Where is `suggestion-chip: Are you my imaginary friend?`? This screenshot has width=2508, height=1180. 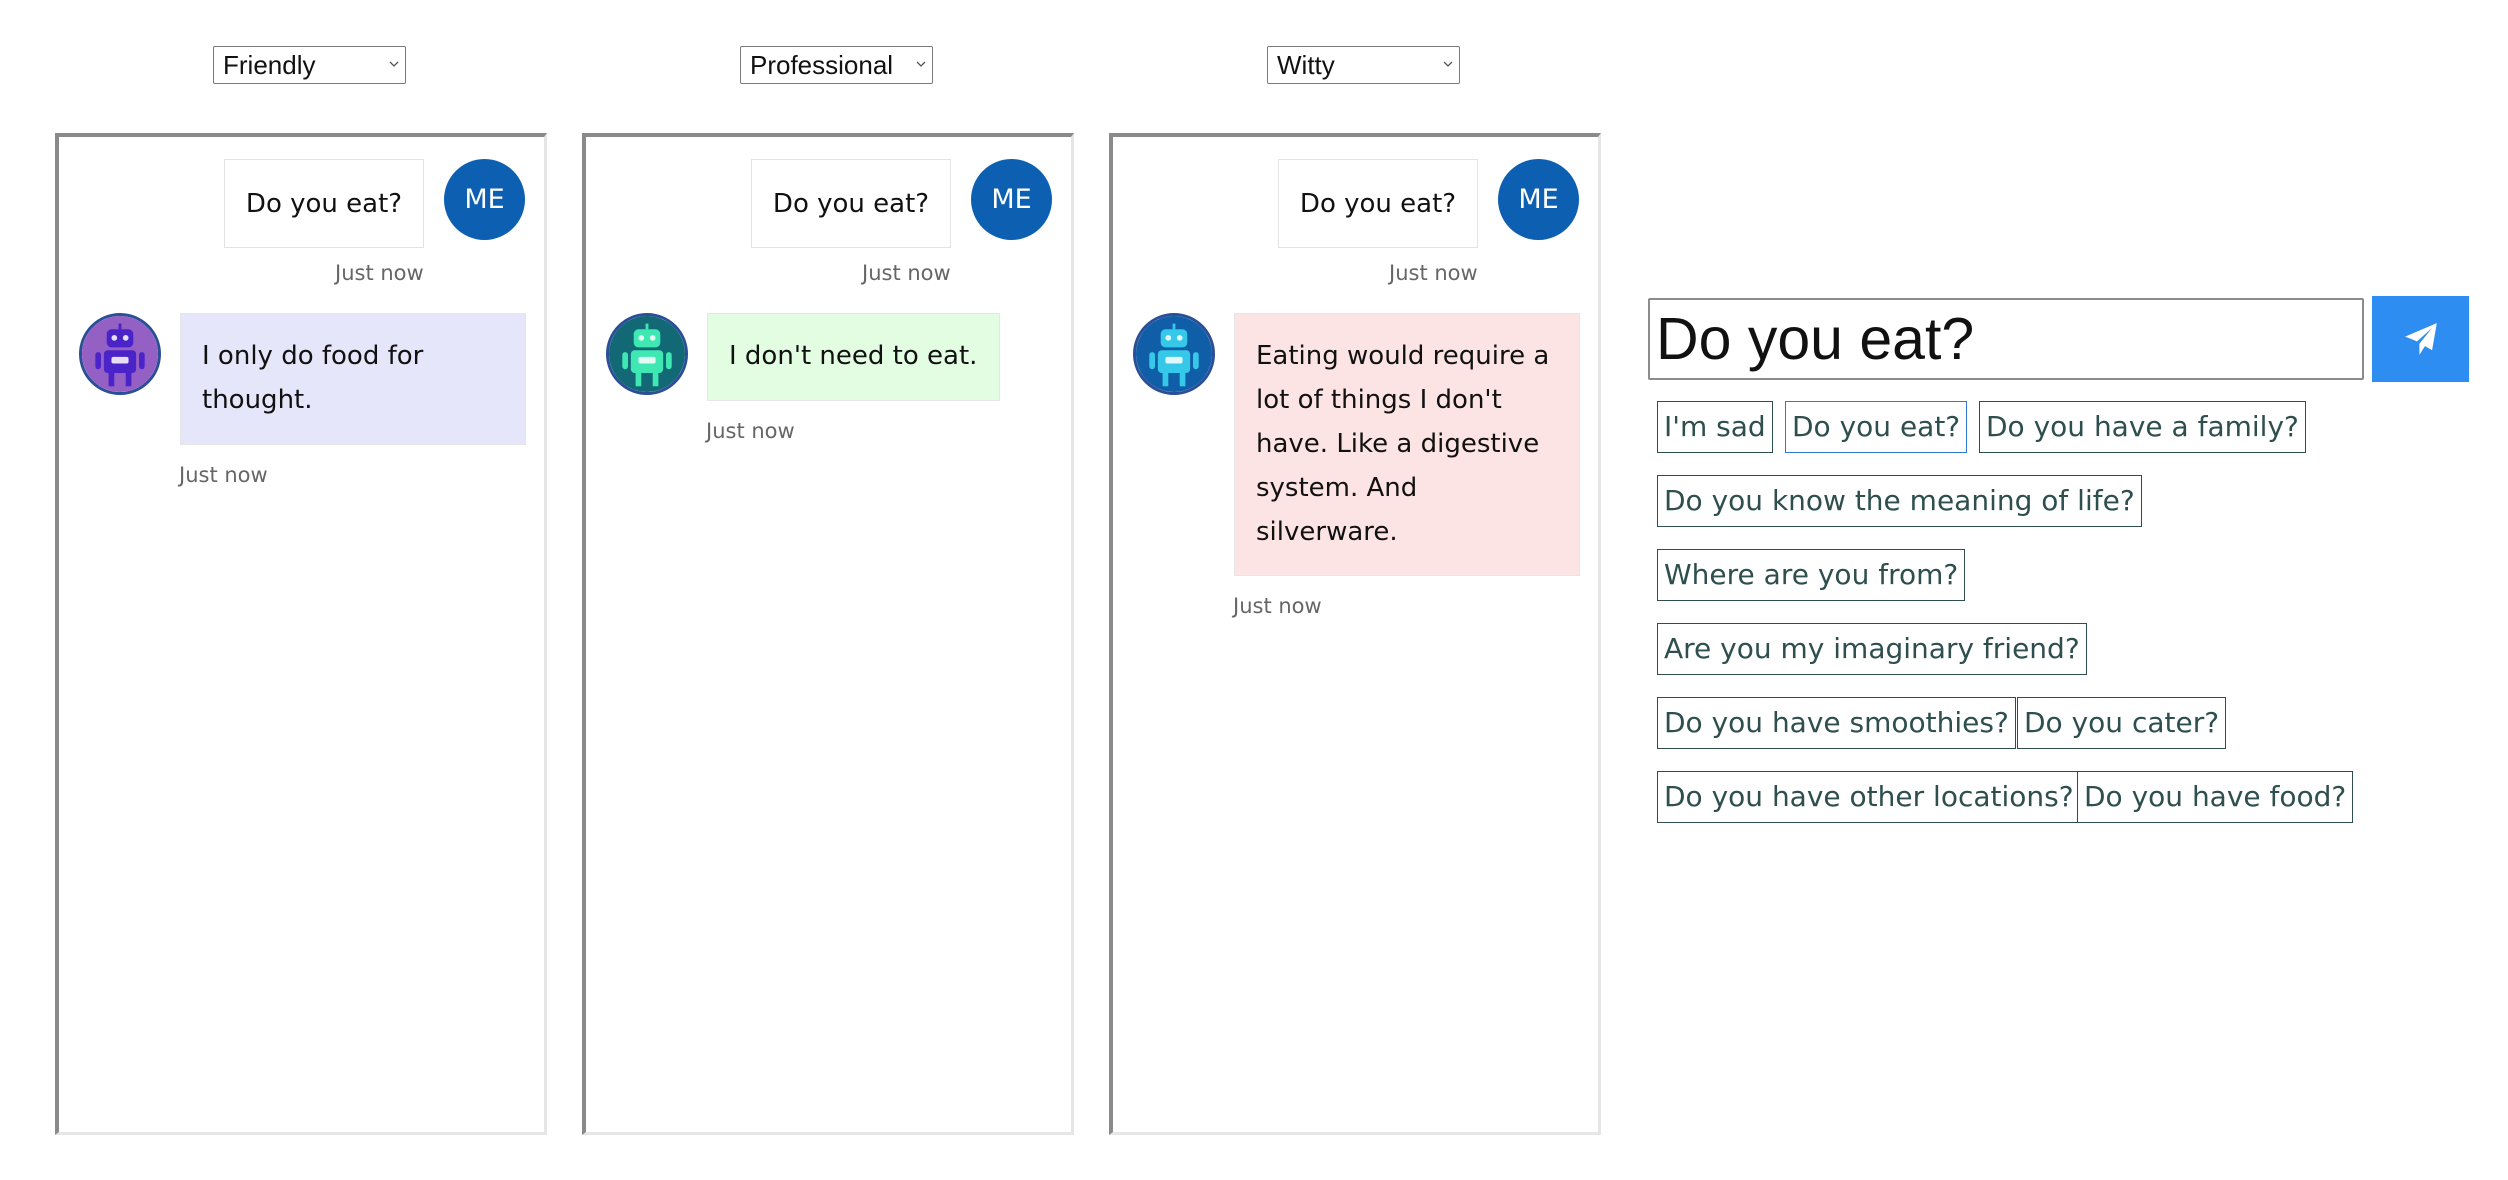
suggestion-chip: Are you my imaginary friend? is located at coordinates (1872, 649).